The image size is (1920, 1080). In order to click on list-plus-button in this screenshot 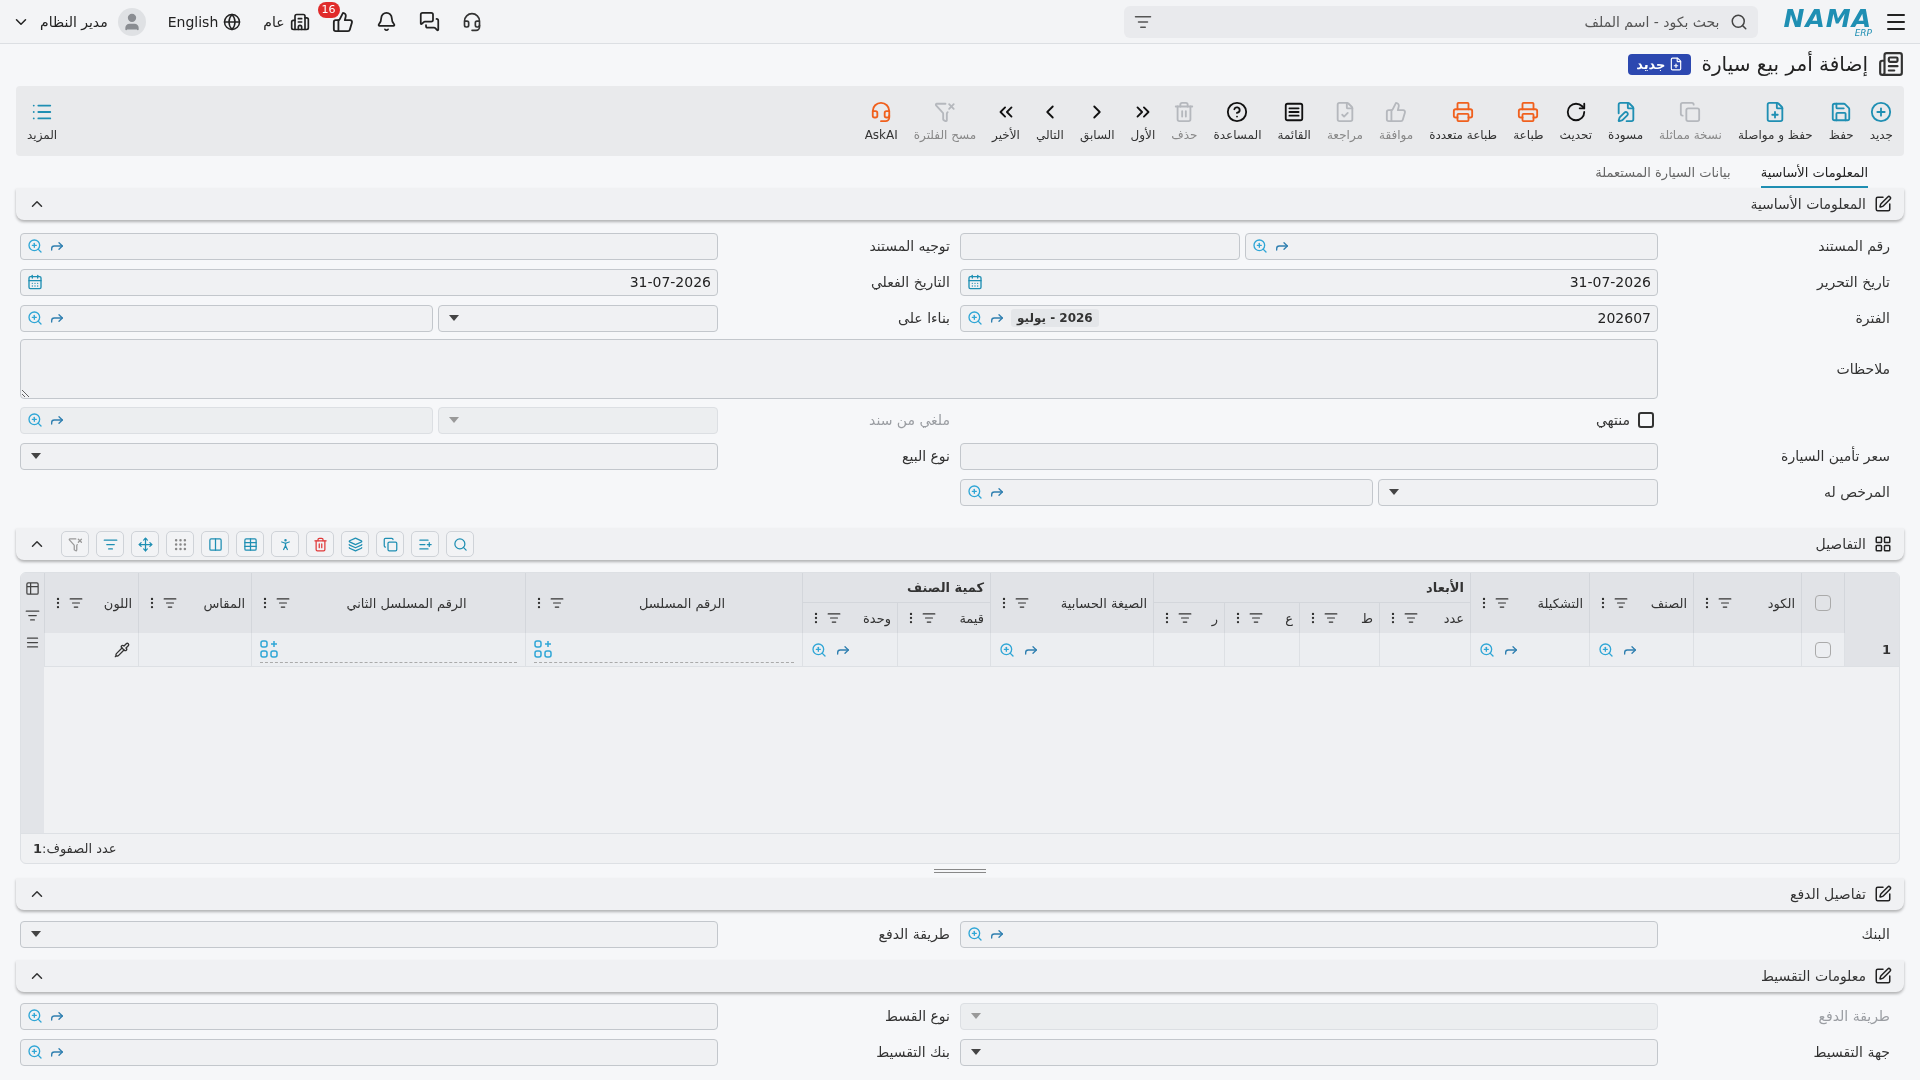, I will do `click(425, 544)`.